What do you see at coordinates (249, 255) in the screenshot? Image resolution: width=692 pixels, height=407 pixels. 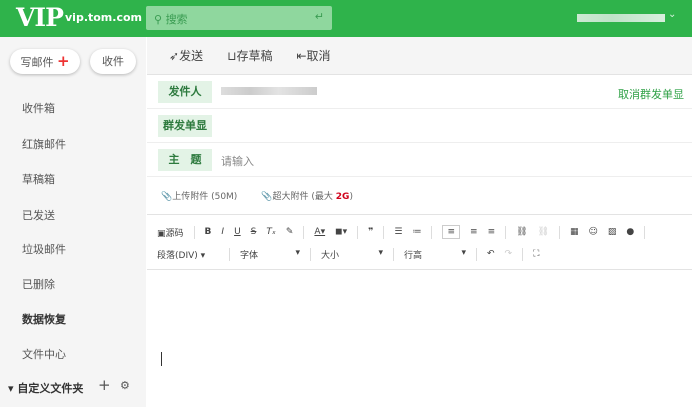 I see `font-value: 字体` at bounding box center [249, 255].